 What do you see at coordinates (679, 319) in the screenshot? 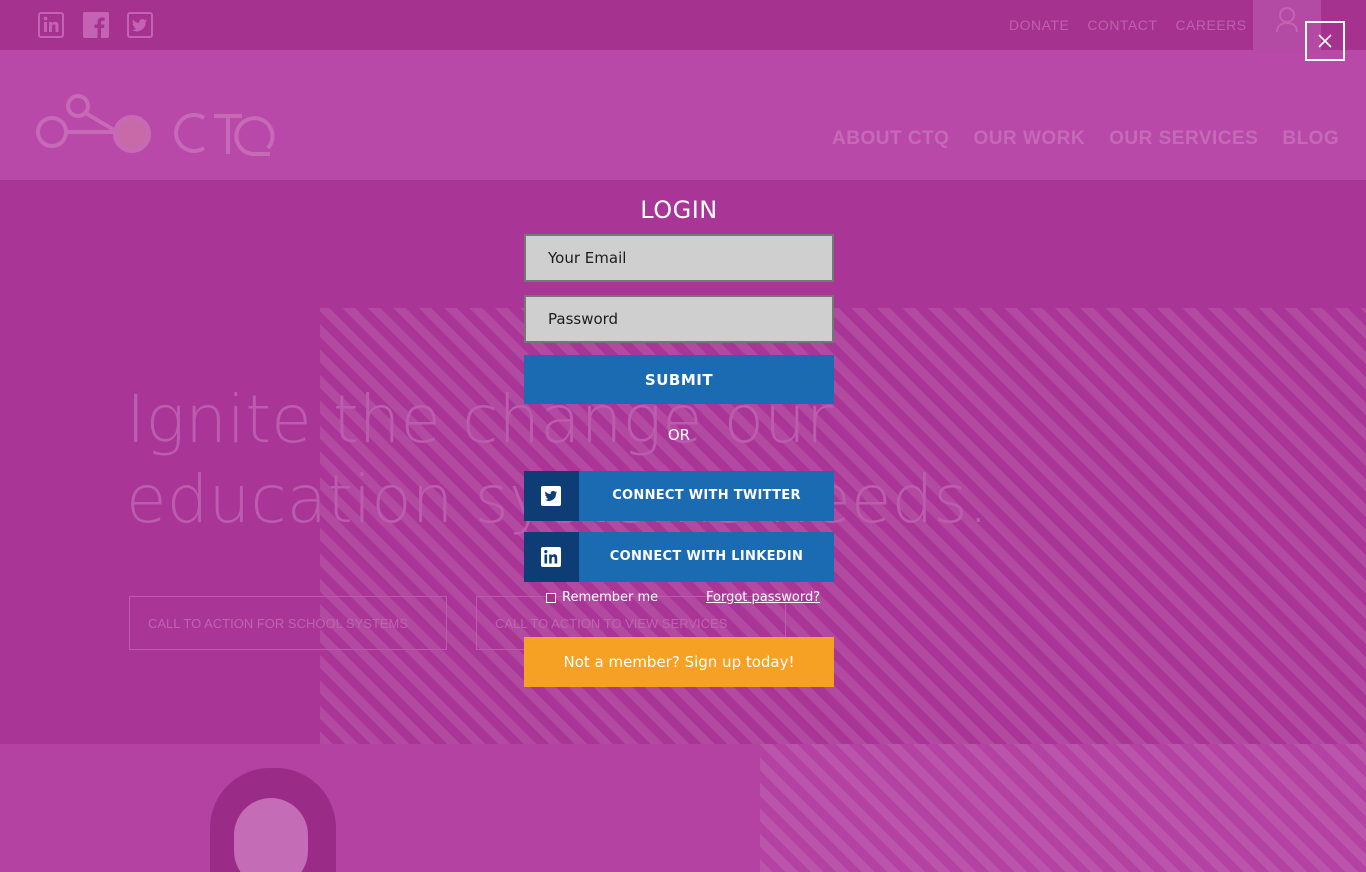
I see `password-field` at bounding box center [679, 319].